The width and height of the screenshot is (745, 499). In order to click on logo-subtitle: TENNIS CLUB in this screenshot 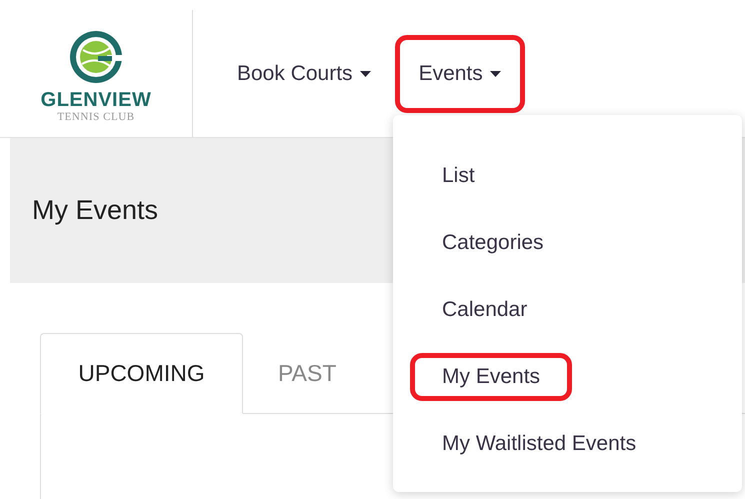, I will do `click(96, 117)`.